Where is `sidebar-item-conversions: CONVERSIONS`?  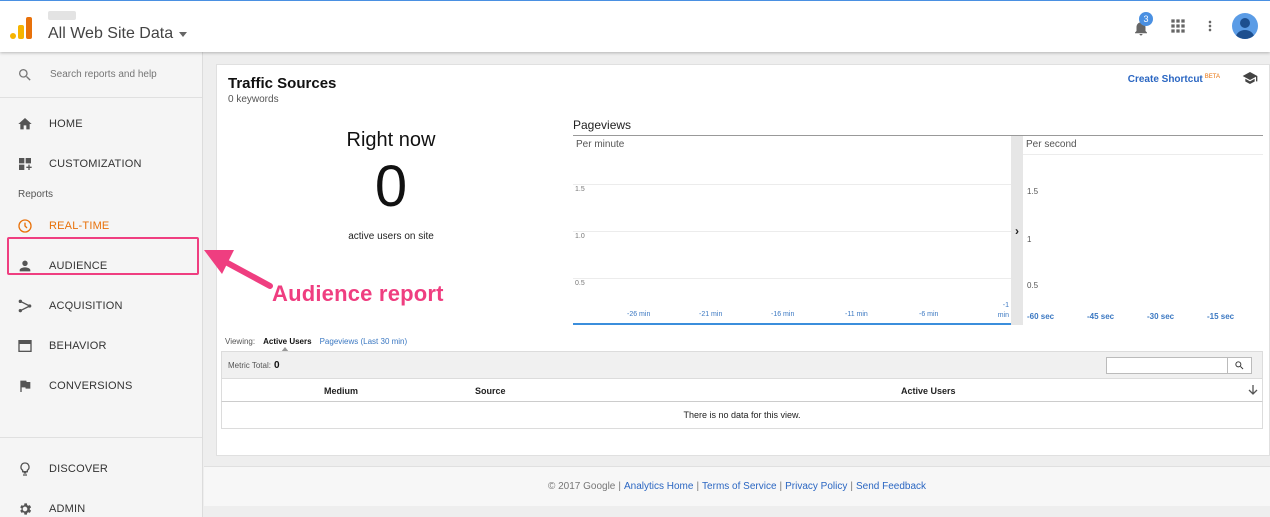 sidebar-item-conversions: CONVERSIONS is located at coordinates (101, 386).